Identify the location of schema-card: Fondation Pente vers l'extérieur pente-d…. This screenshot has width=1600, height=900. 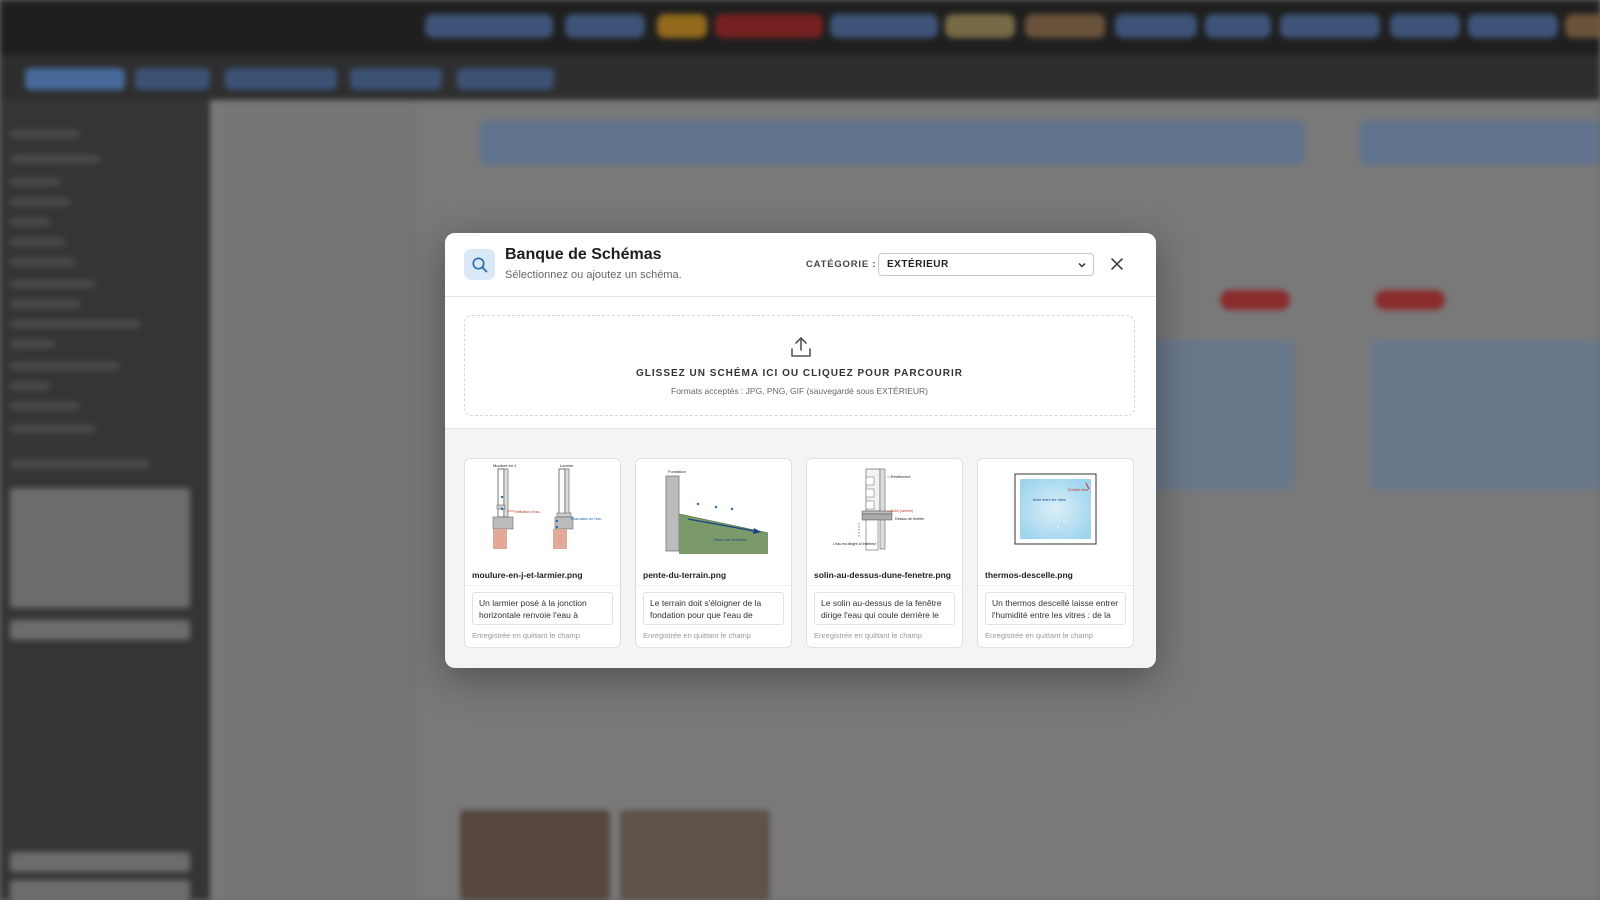
(713, 553).